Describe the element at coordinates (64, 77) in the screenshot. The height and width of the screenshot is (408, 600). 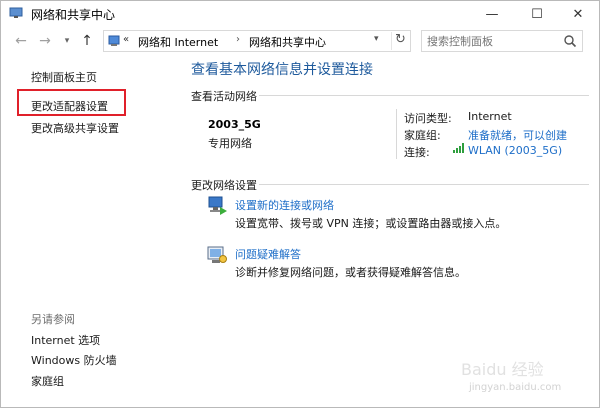
I see `control-panel-home-link: 控制面板主页` at that location.